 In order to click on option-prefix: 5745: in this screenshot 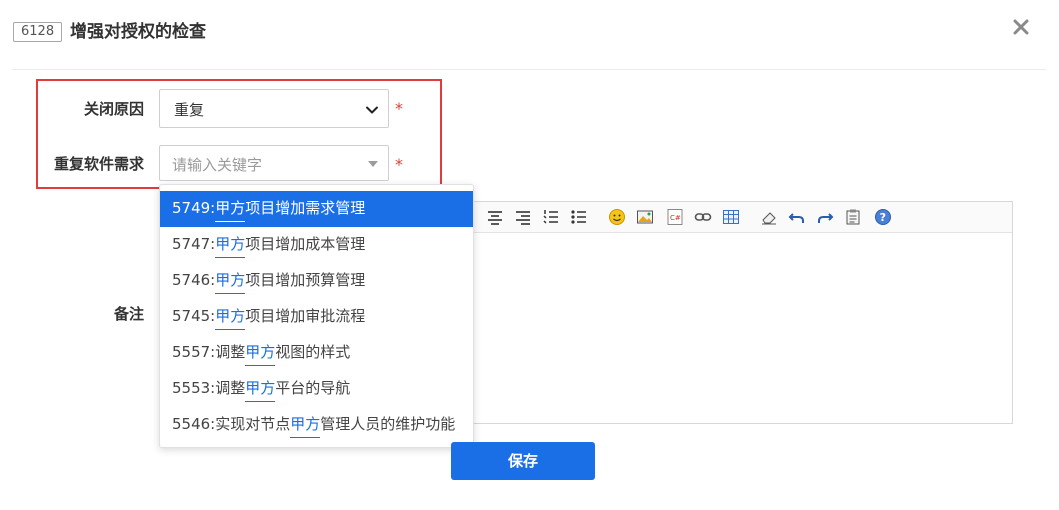, I will do `click(194, 316)`.